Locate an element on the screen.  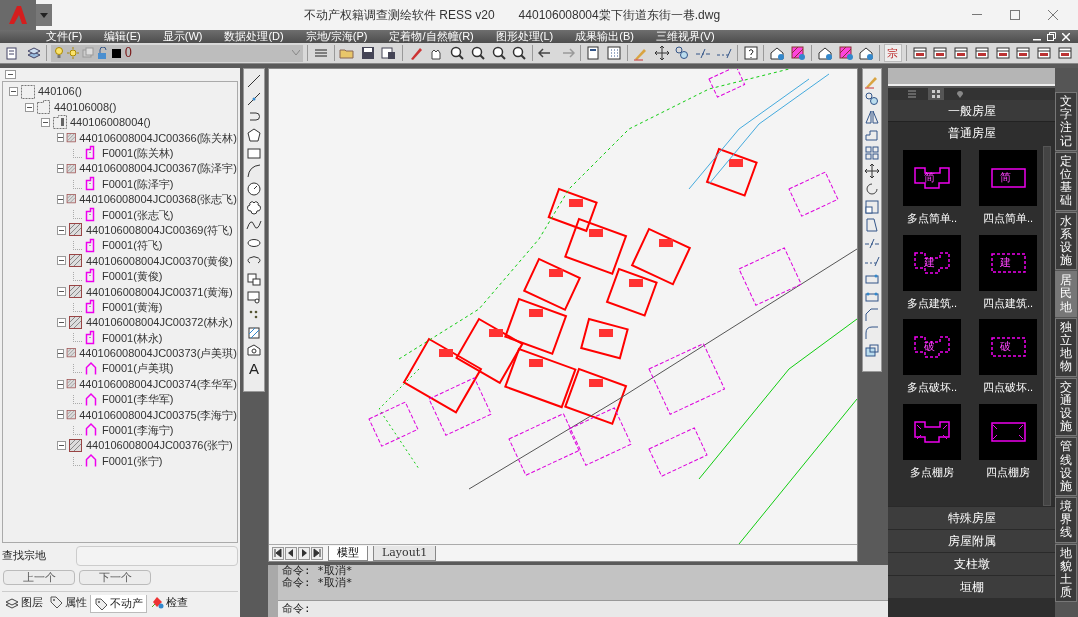
template-label: 多点棚房 is located at coordinates (932, 472).